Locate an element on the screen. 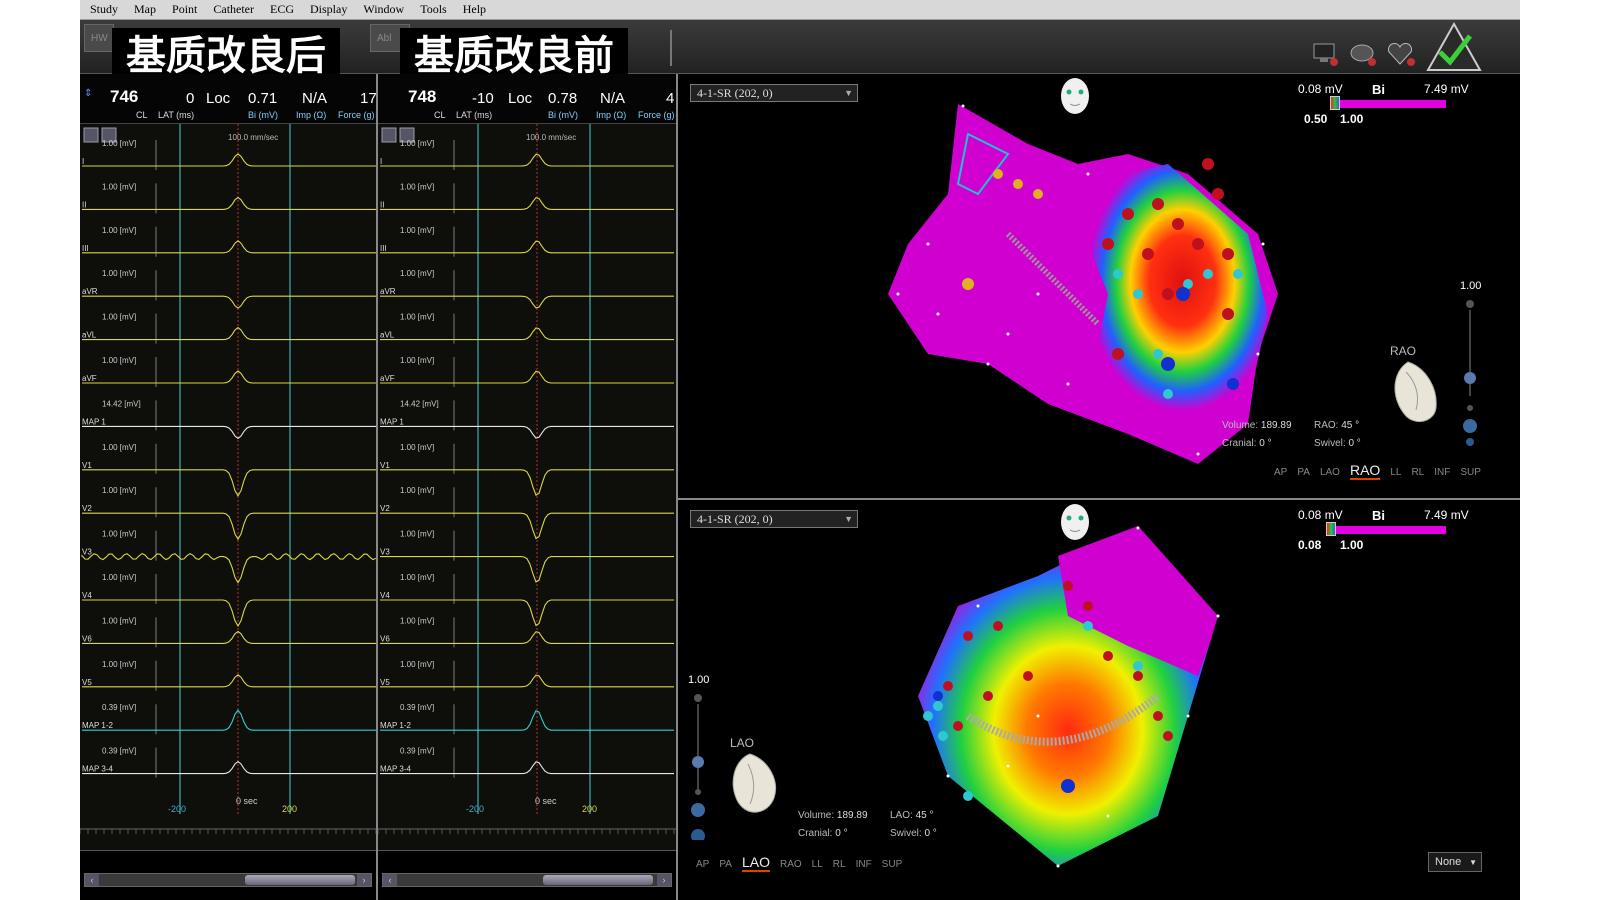 Image resolution: width=1600 pixels, height=900 pixels. channel-scale: 0.39 [mV] is located at coordinates (119, 707).